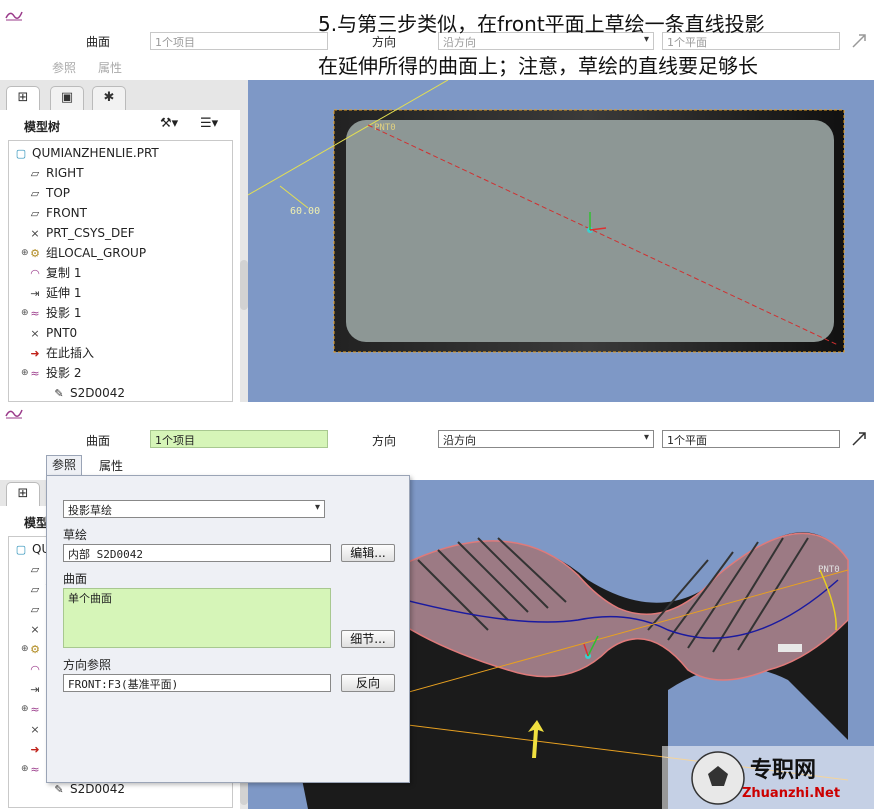  I want to click on folder-tab: ▣, so click(67, 98).